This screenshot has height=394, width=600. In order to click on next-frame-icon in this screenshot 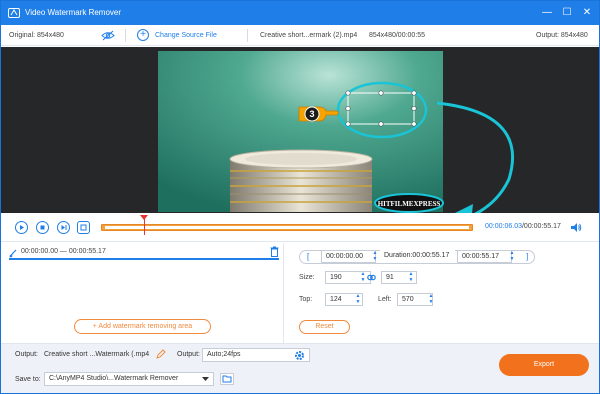, I will do `click(64, 227)`.